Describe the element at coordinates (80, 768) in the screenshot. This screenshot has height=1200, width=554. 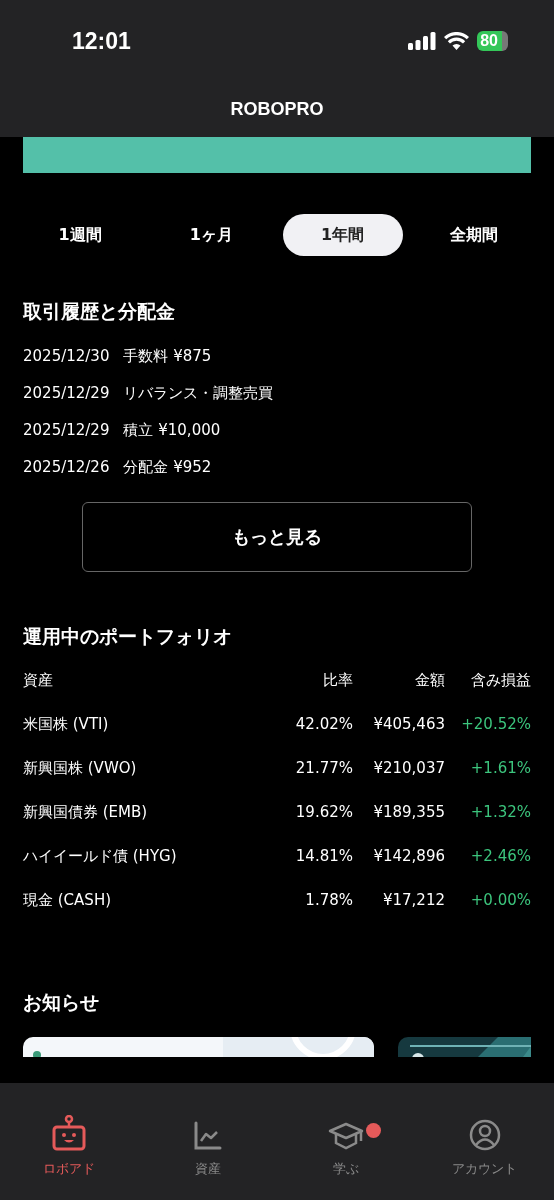
I see `table-cell-text: 新興国株 (VWO)` at that location.